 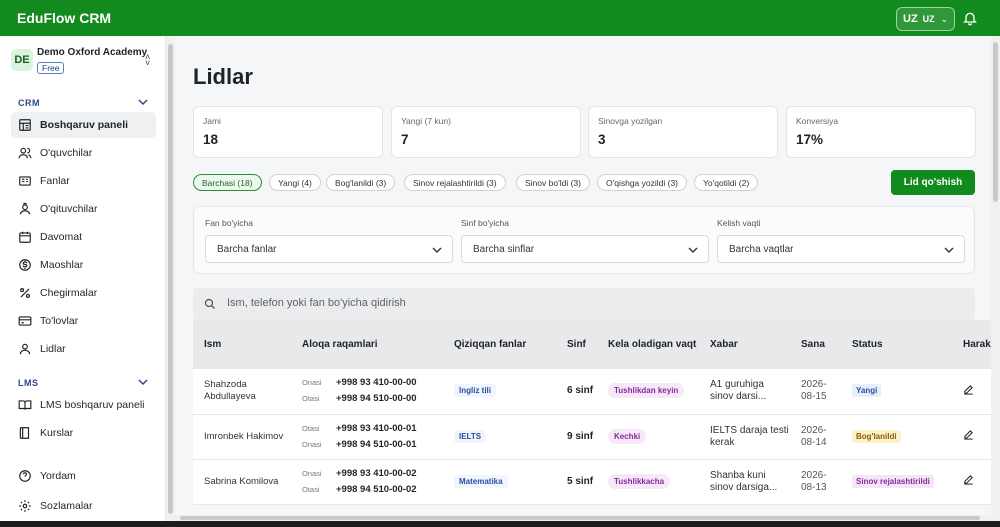 What do you see at coordinates (486, 132) in the screenshot?
I see `stat-card-new: Yangi (7 kun) 7` at bounding box center [486, 132].